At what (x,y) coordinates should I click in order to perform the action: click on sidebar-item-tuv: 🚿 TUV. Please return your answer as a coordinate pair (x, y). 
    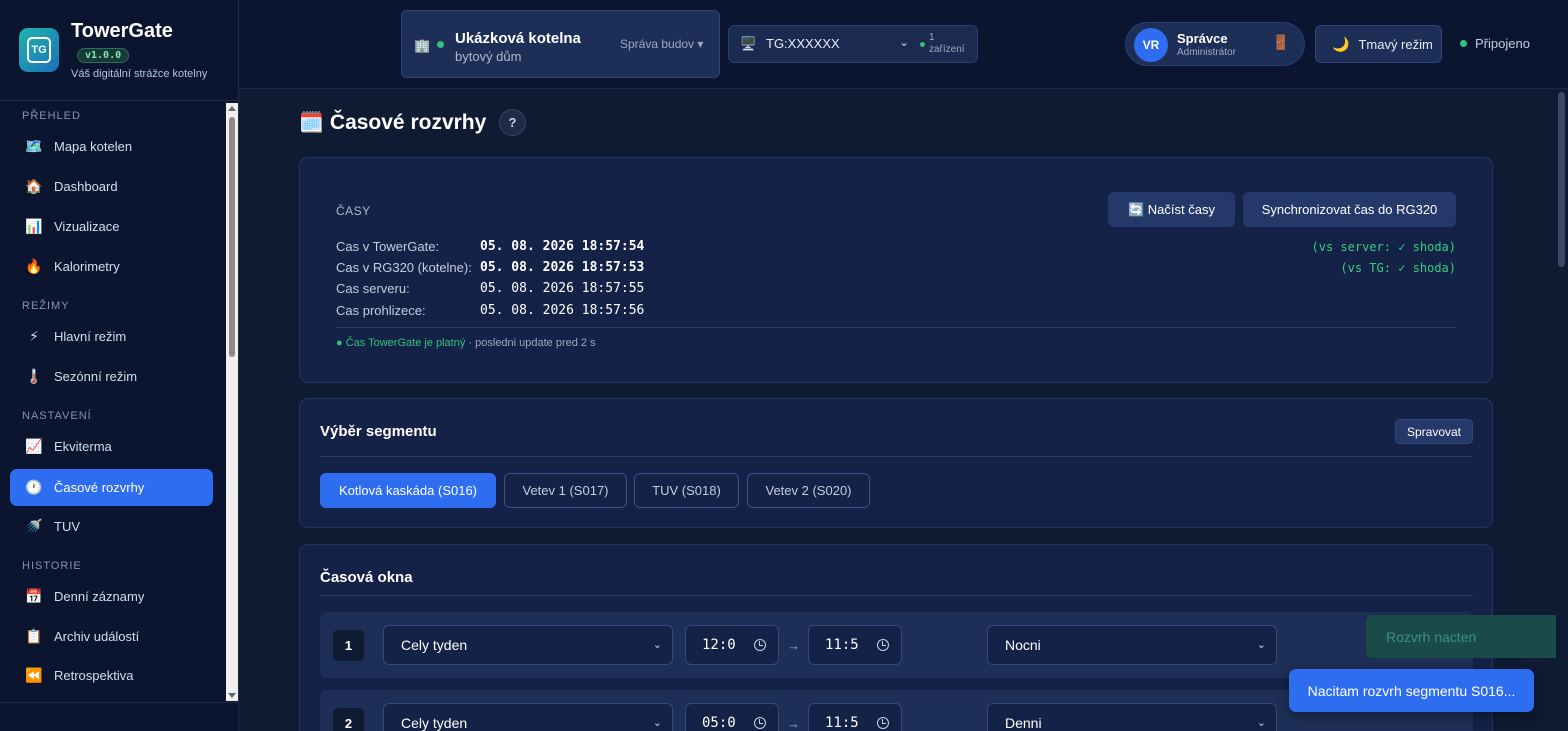
    Looking at the image, I should click on (111, 526).